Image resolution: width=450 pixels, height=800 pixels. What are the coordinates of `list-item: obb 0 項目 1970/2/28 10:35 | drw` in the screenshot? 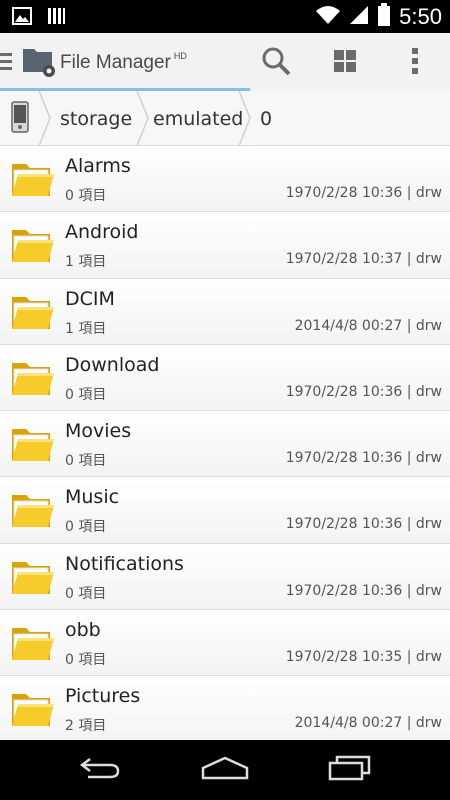 It's located at (225, 643).